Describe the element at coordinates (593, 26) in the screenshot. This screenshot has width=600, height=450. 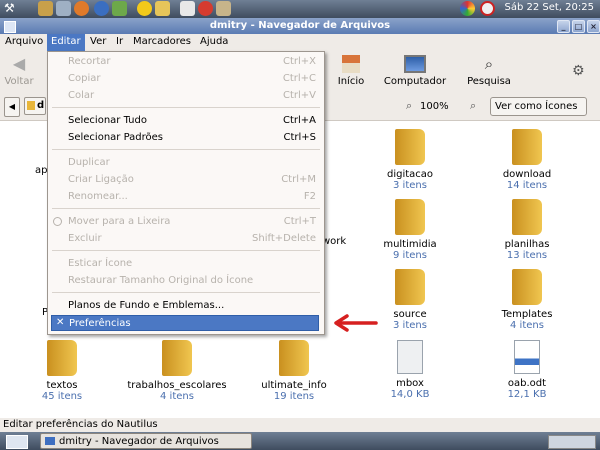
I see `close-button: ×` at that location.